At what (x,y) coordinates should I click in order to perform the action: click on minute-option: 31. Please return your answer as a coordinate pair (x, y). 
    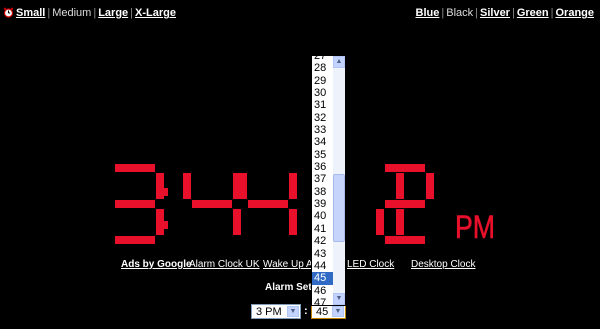
    Looking at the image, I should click on (323, 105).